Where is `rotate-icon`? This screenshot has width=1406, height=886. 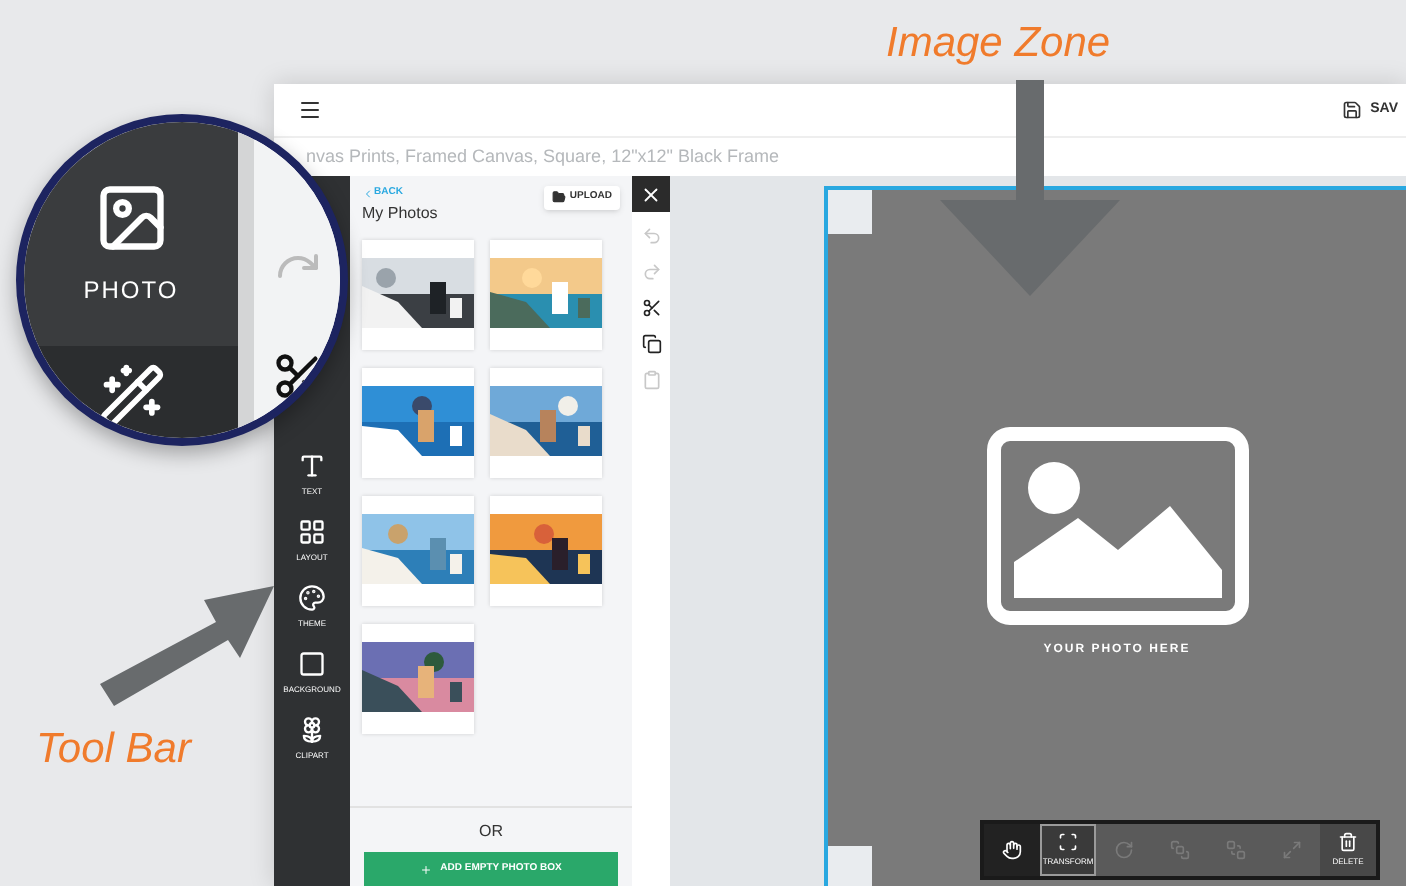
rotate-icon is located at coordinates (1124, 850).